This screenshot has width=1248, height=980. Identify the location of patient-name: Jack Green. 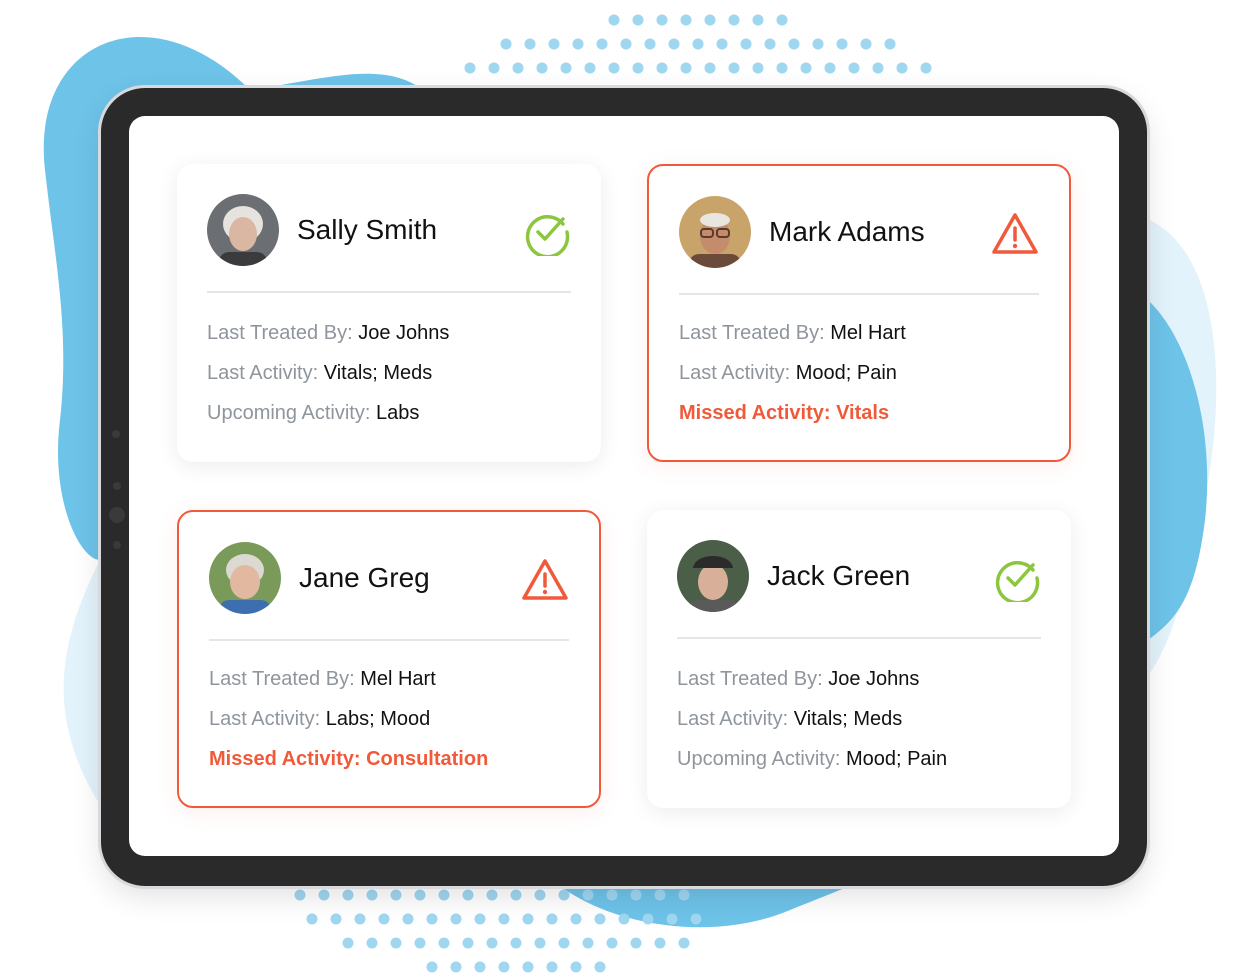
(839, 575).